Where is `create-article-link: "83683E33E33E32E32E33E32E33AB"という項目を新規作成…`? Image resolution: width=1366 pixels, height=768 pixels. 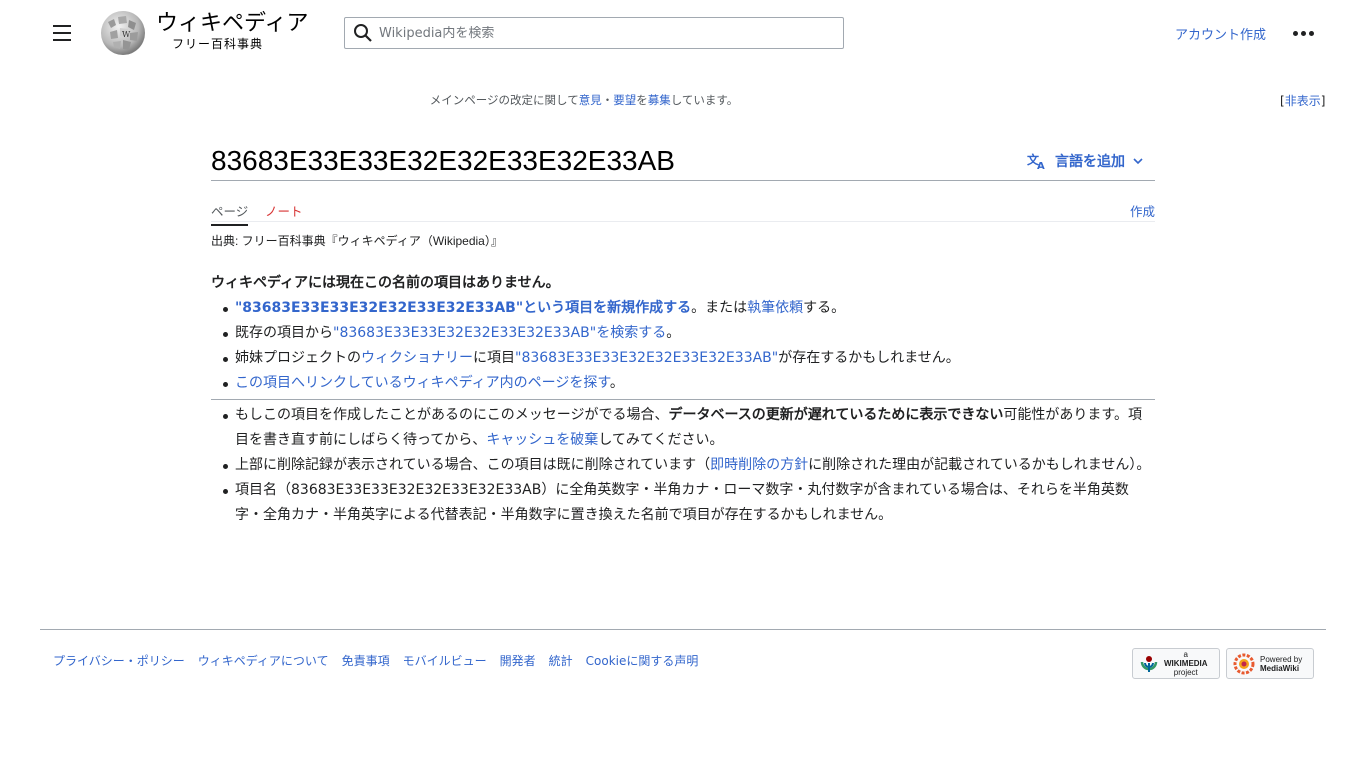
create-article-link: "83683E33E33E32E32E33E32E33AB"という項目を新規作成… is located at coordinates (463, 308).